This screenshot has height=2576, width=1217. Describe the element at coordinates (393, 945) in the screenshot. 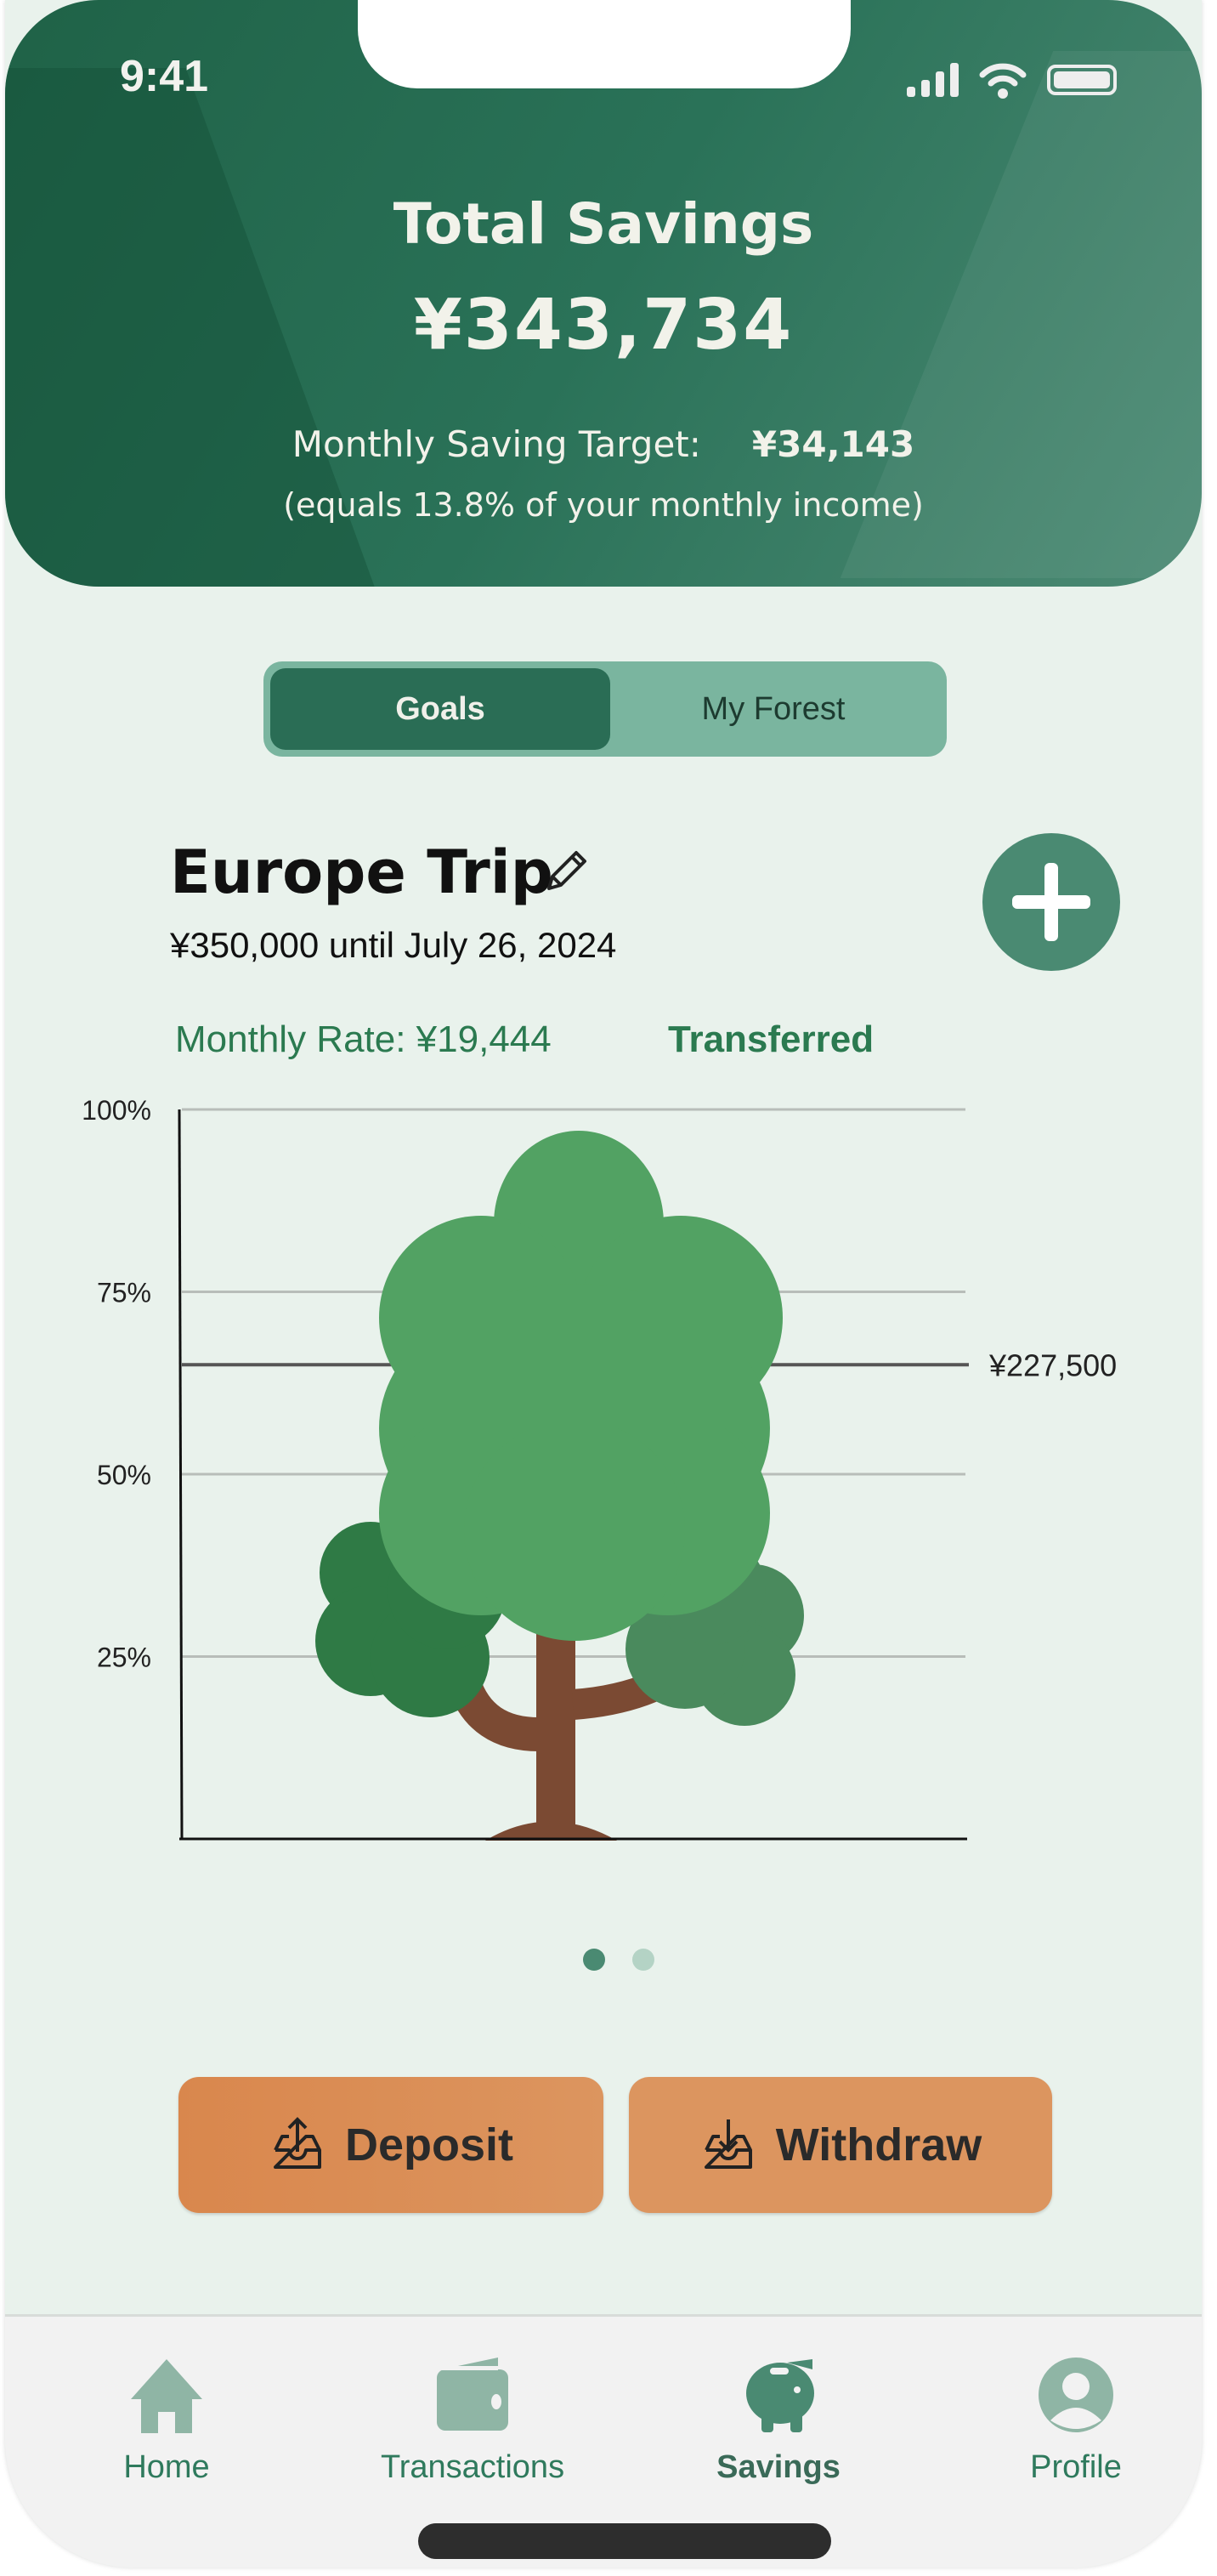

I see `goal-summary: ¥350,000 until July 26, 2024` at that location.